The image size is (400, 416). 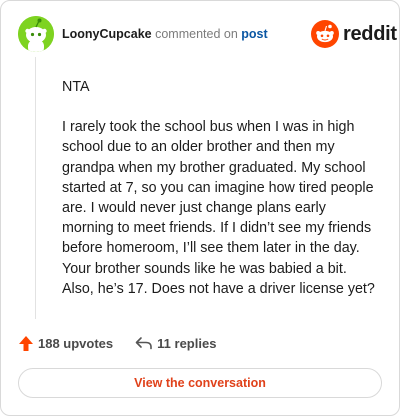 I want to click on comment-meta: LoonyCupcake commented on post, so click(x=165, y=34).